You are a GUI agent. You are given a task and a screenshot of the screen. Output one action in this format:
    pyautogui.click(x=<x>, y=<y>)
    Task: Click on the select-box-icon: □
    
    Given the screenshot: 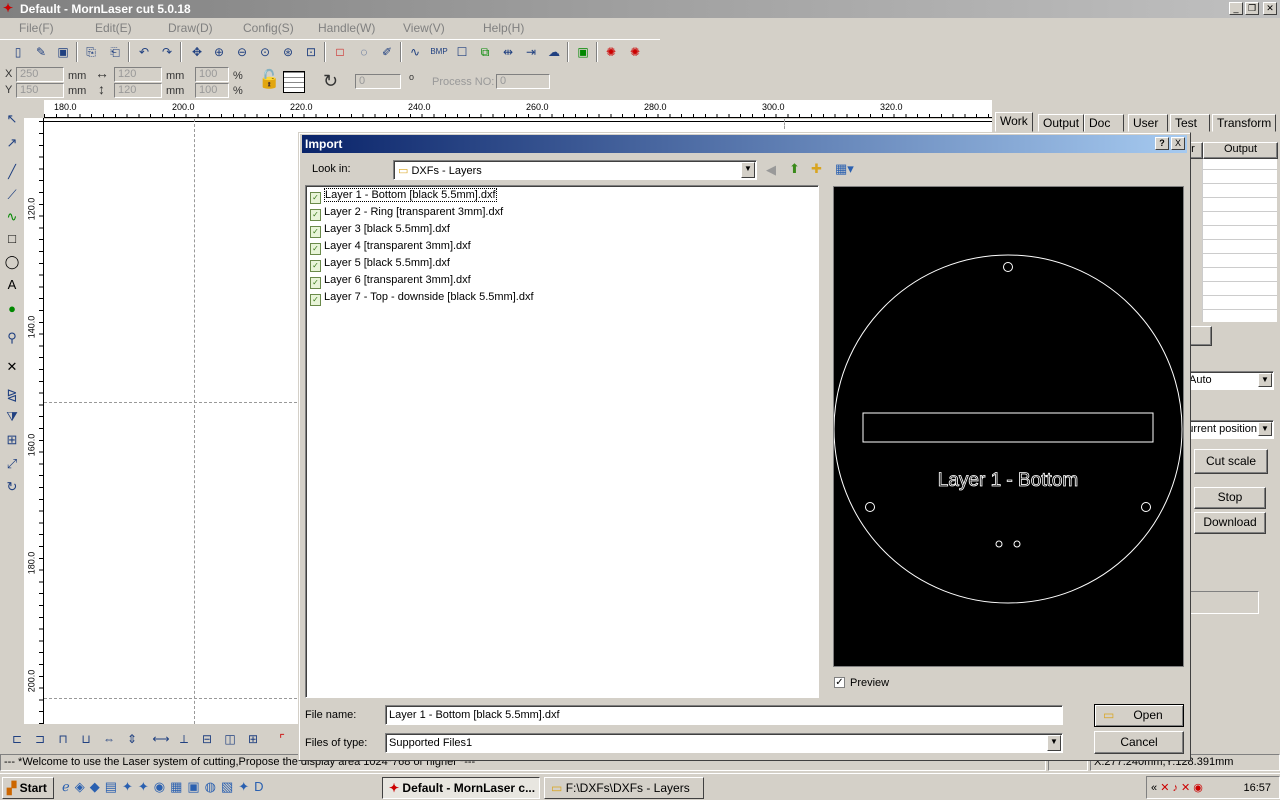 What is the action you would take?
    pyautogui.click(x=340, y=52)
    